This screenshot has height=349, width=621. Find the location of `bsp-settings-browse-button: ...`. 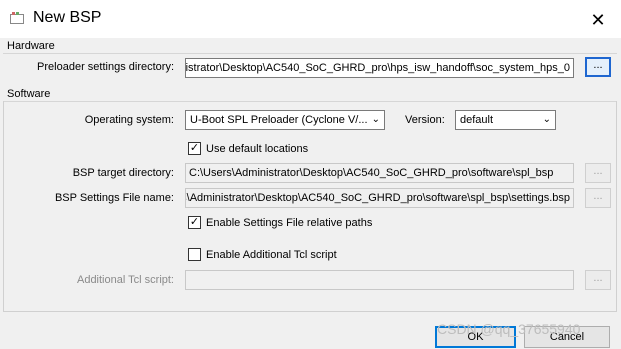

bsp-settings-browse-button: ... is located at coordinates (598, 198).